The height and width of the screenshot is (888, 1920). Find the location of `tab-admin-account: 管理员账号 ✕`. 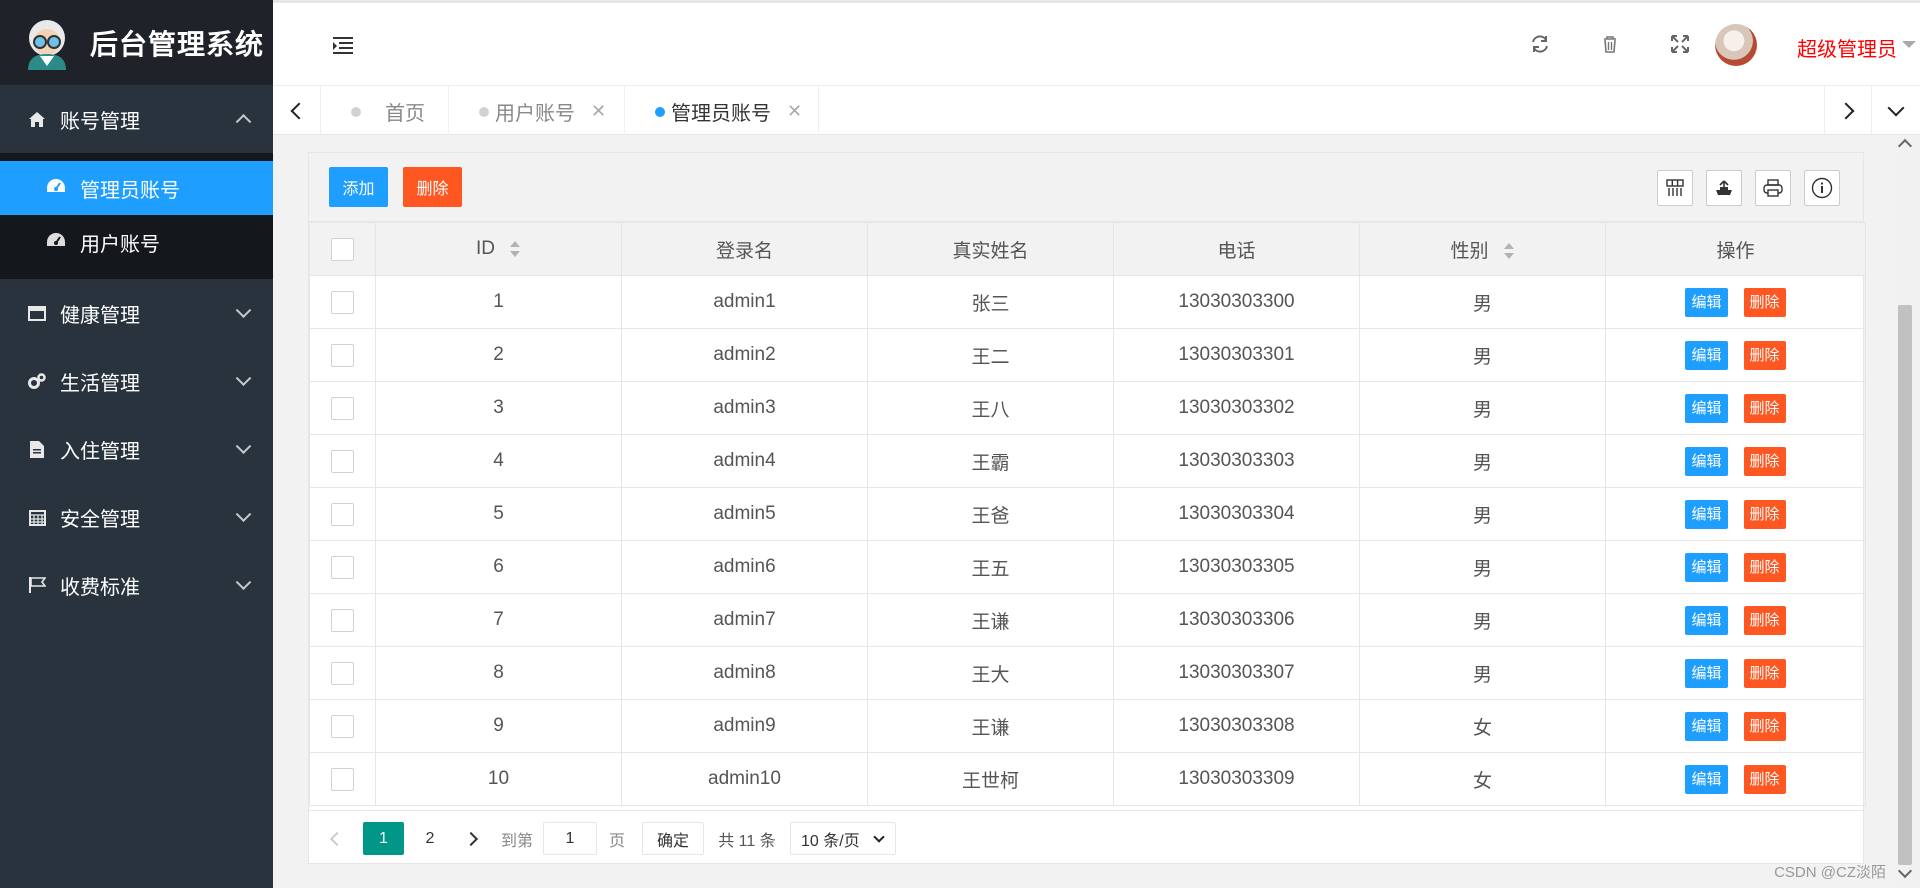

tab-admin-account: 管理员账号 ✕ is located at coordinates (722, 111).